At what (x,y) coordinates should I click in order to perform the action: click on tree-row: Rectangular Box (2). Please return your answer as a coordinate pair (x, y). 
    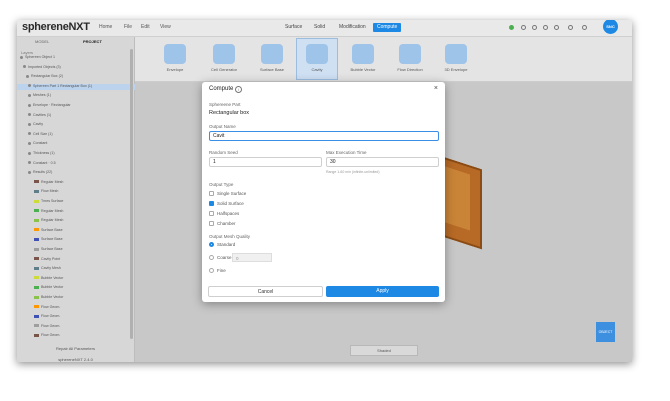
    Looking at the image, I should click on (77, 77).